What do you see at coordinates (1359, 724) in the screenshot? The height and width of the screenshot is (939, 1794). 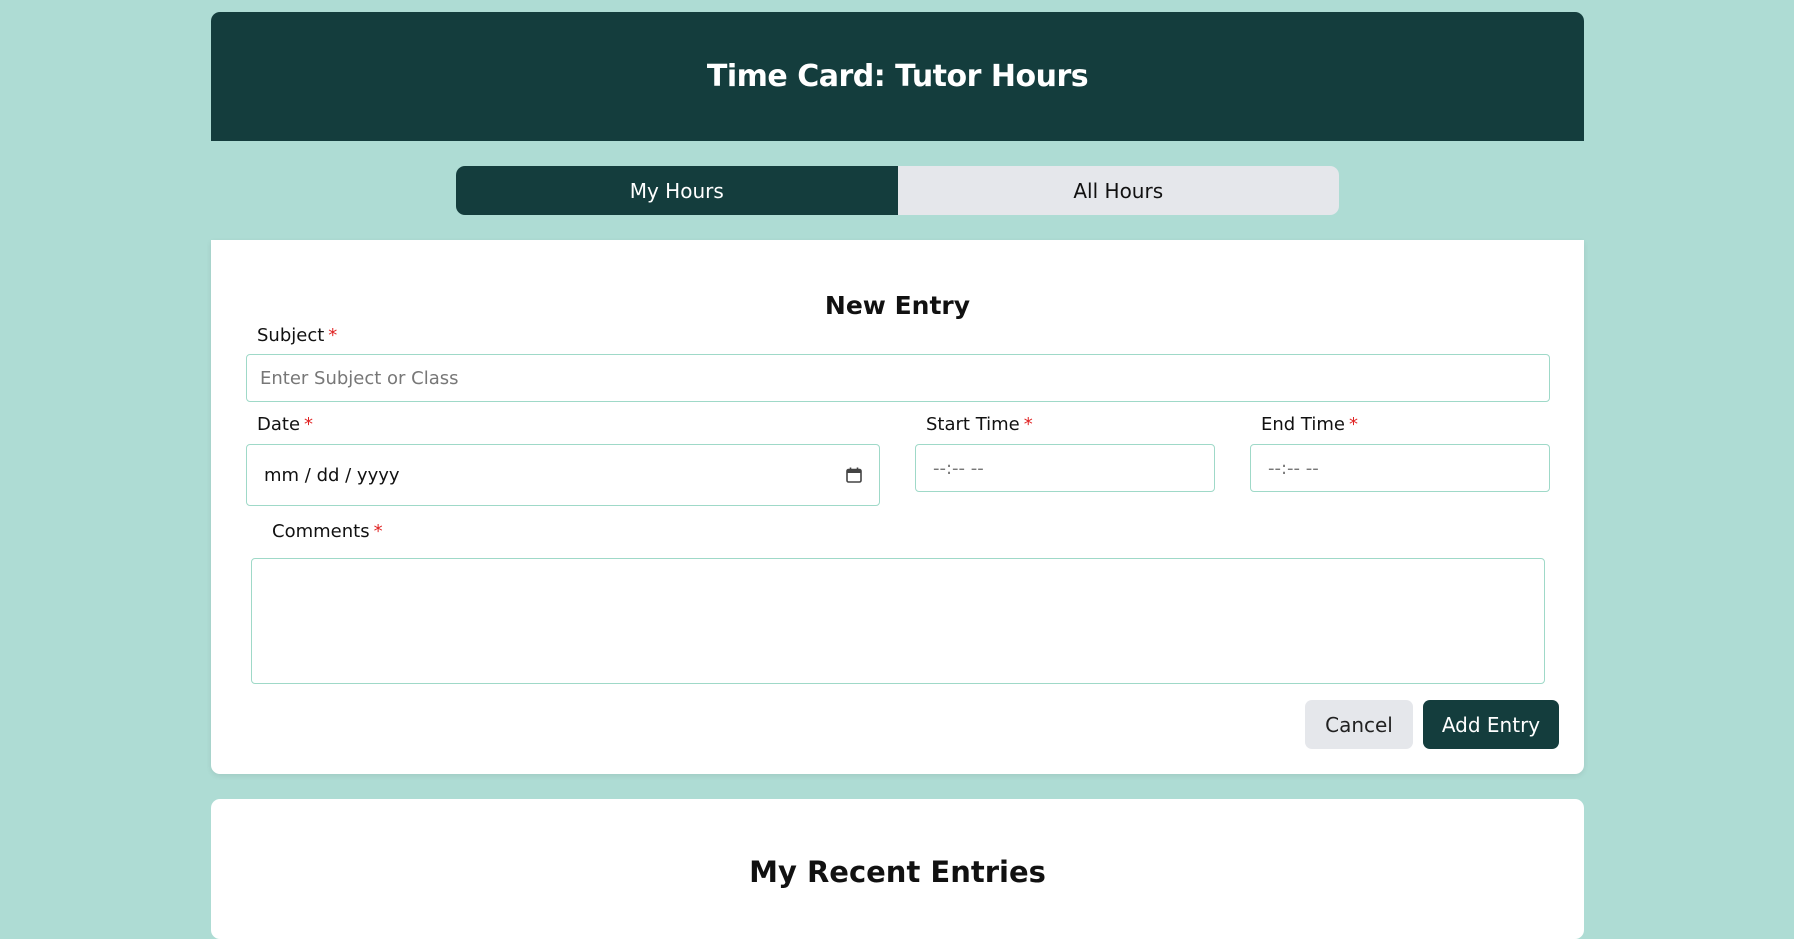 I see `cancel-button: Cancel` at bounding box center [1359, 724].